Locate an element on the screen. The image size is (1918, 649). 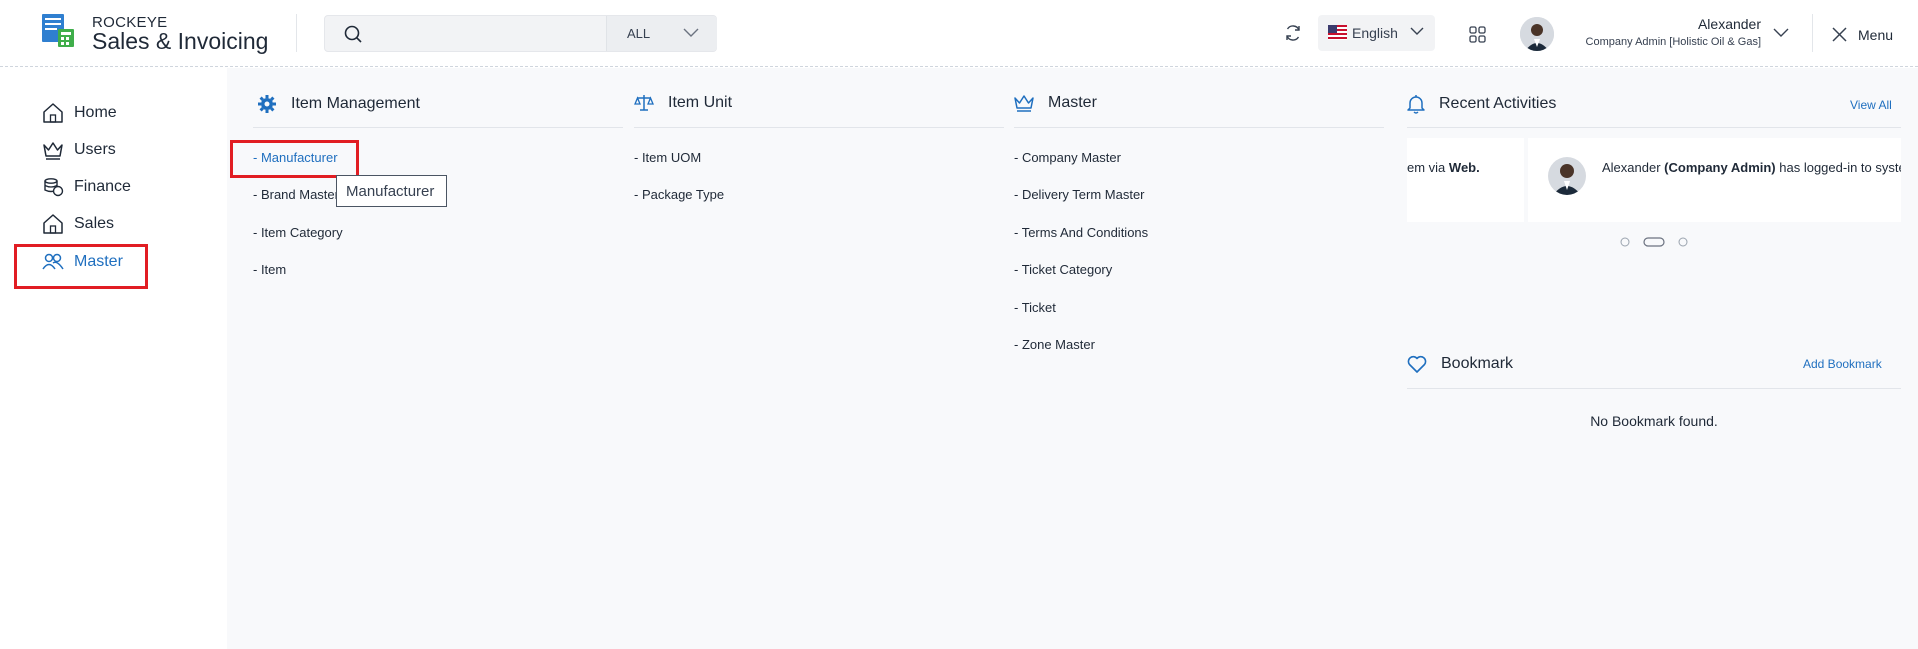
menu-link-ticket-category: - Ticket Category is located at coordinates (1063, 269).